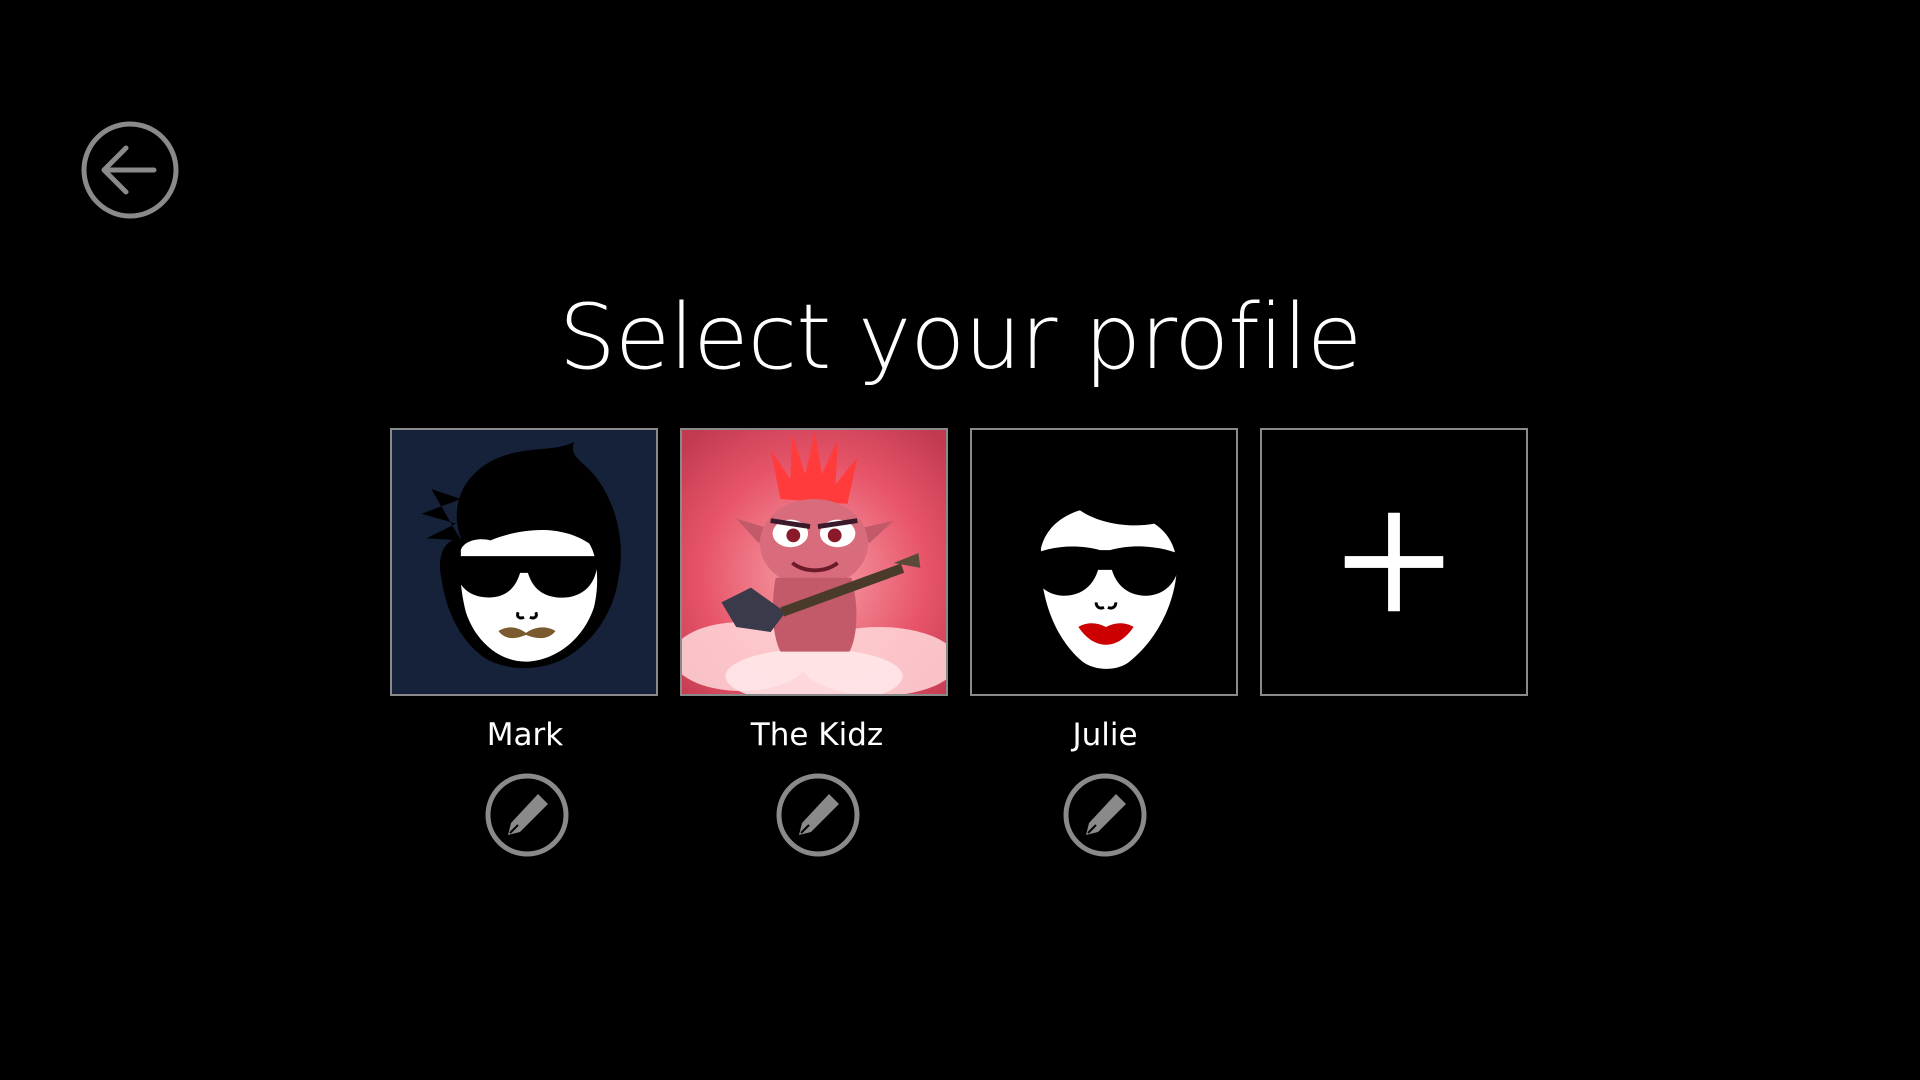 The image size is (1920, 1080). I want to click on back-button, so click(130, 170).